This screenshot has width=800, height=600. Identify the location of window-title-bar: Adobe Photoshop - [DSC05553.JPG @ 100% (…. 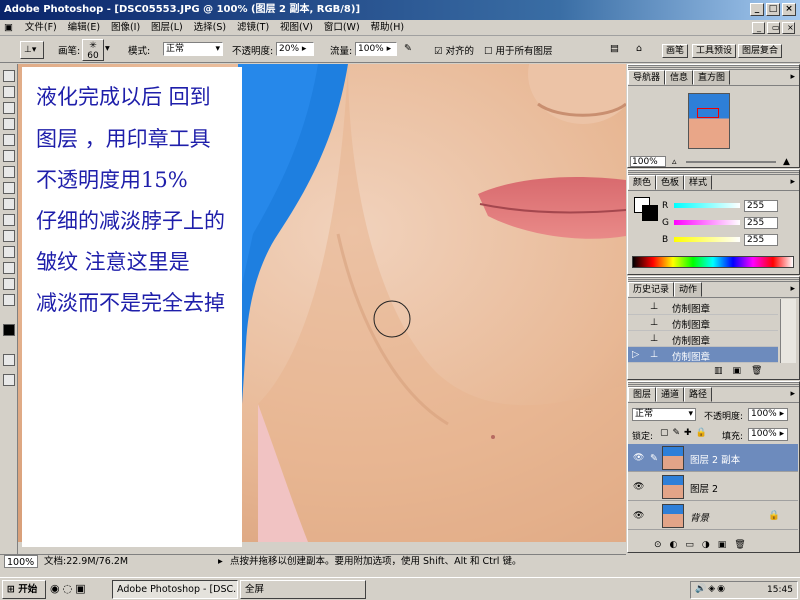
(400, 10).